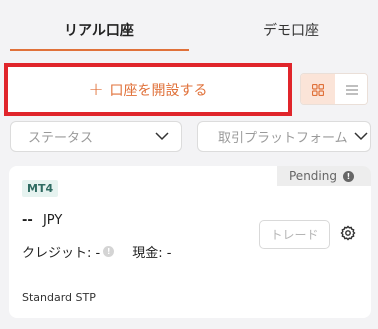 This screenshot has height=329, width=378. What do you see at coordinates (99, 50) in the screenshot?
I see `active-tab-indicator` at bounding box center [99, 50].